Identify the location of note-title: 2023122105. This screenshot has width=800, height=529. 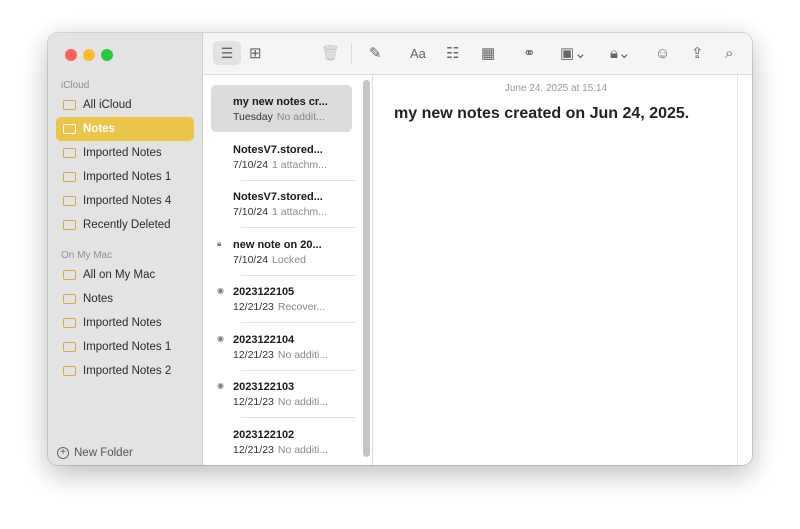
(264, 292).